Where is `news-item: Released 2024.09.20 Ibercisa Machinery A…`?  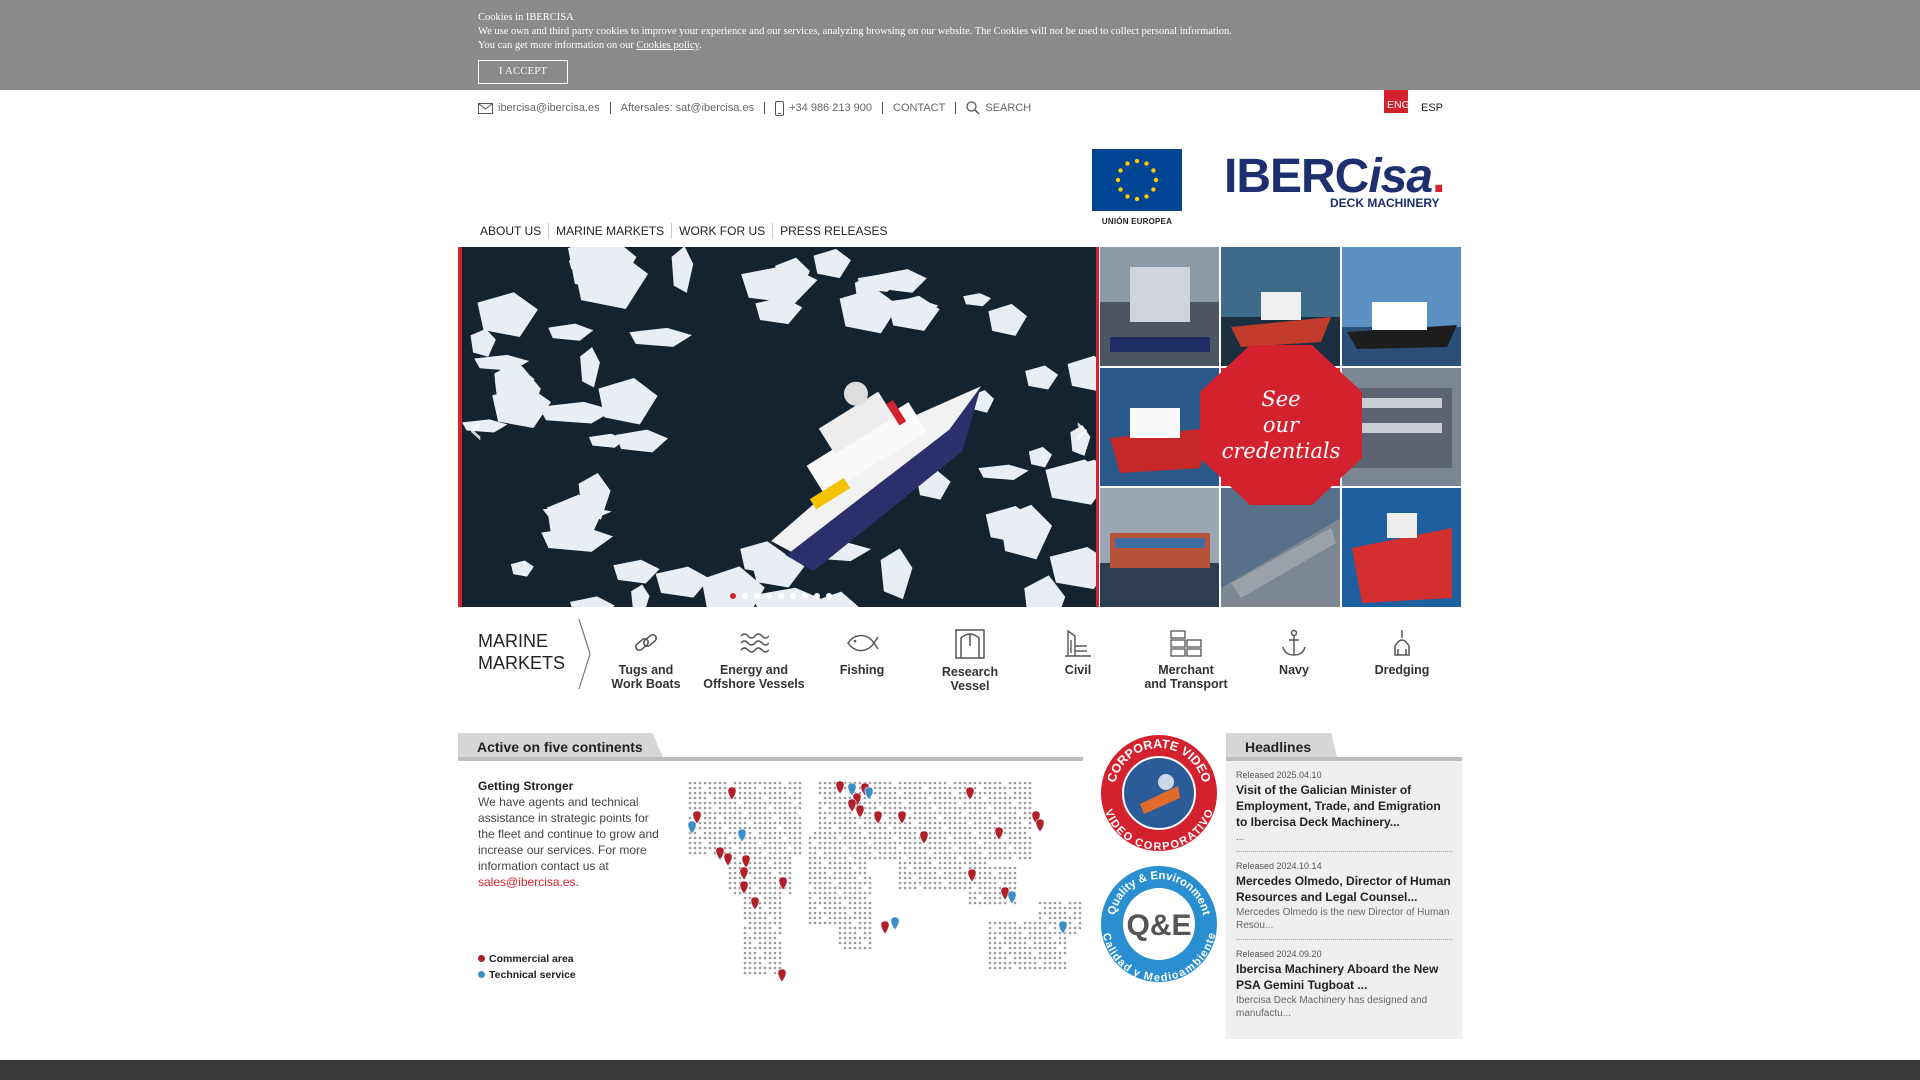
news-item: Released 2024.09.20 Ibercisa Machinery A… is located at coordinates (1344, 983).